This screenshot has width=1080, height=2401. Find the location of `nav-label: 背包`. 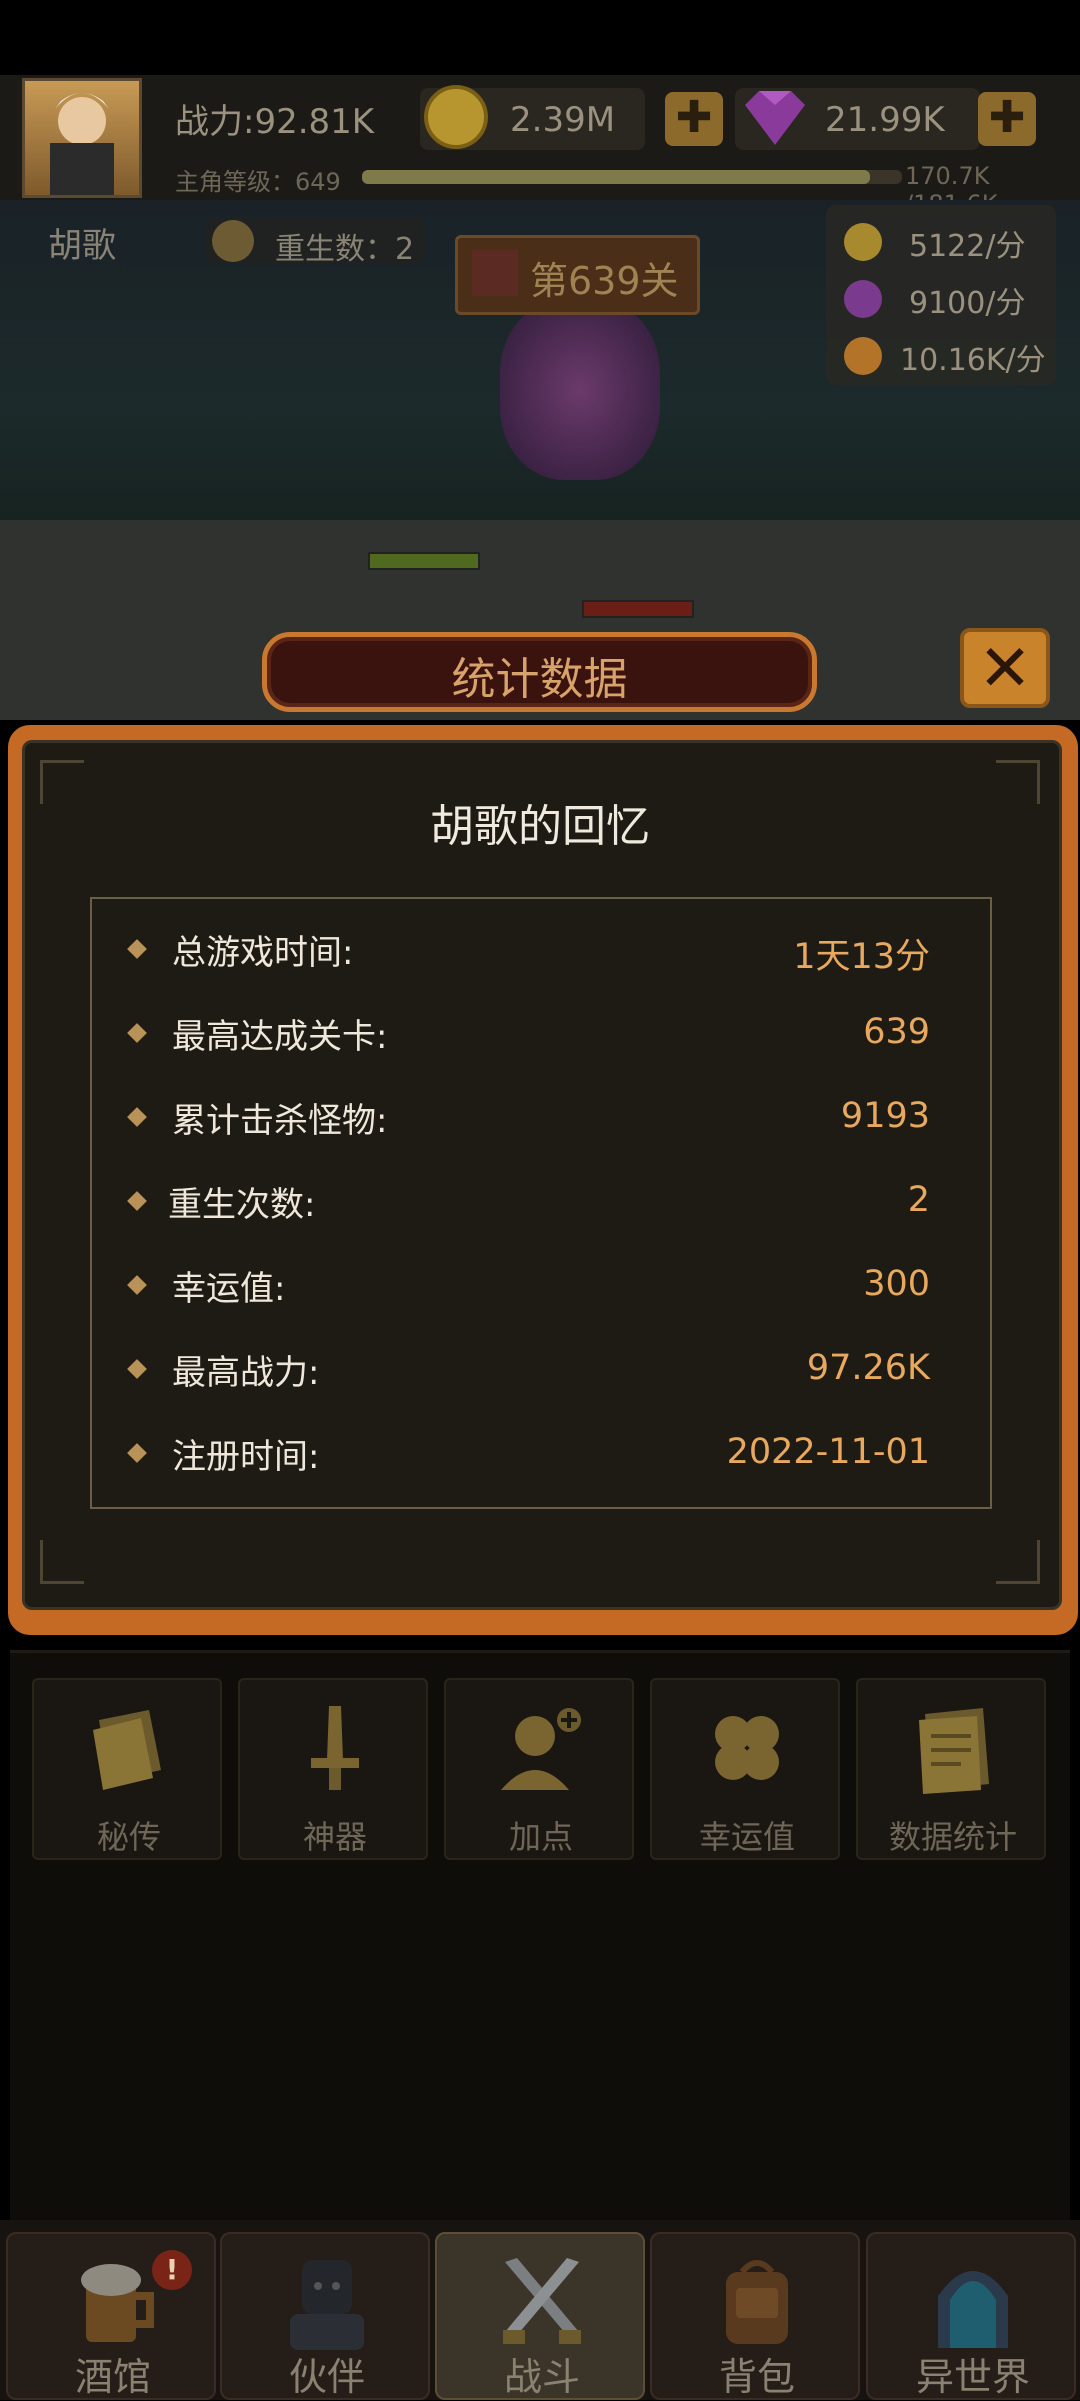

nav-label: 背包 is located at coordinates (756, 2377).